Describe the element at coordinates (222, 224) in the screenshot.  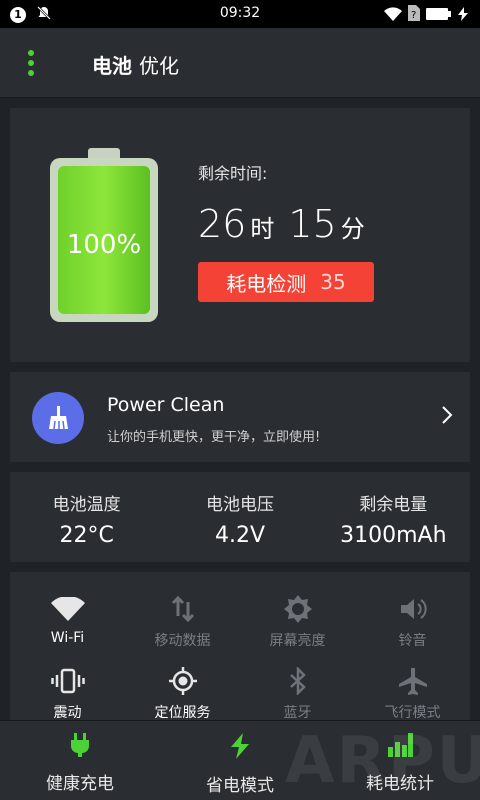
I see `remaining-hours: 26` at that location.